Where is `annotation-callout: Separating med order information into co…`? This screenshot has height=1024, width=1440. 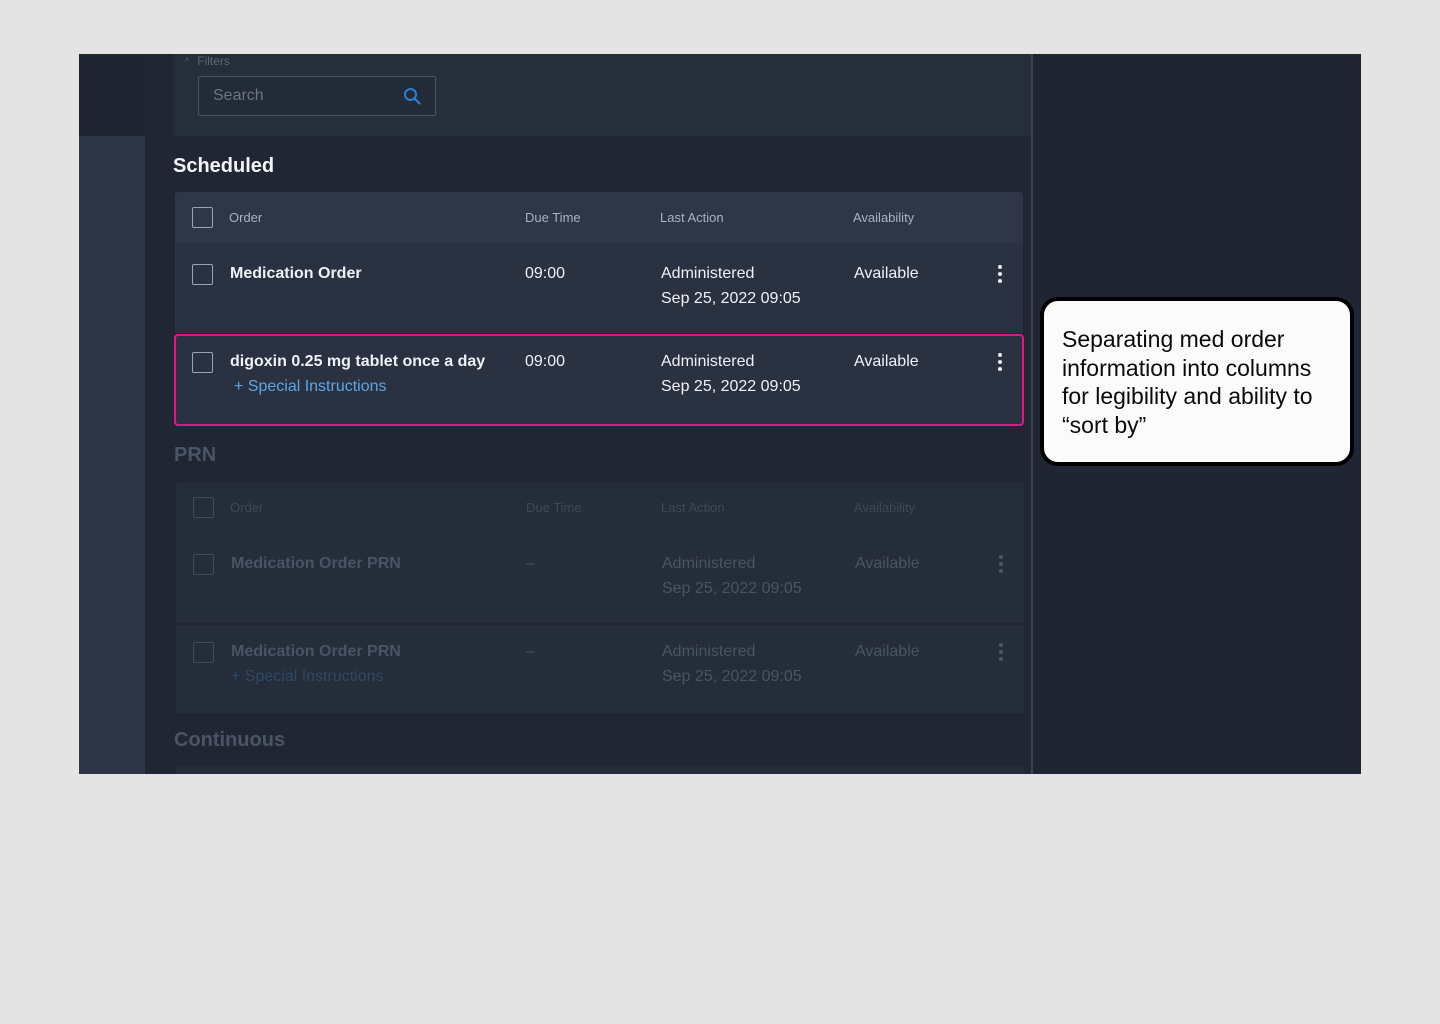 annotation-callout: Separating med order information into co… is located at coordinates (1197, 381).